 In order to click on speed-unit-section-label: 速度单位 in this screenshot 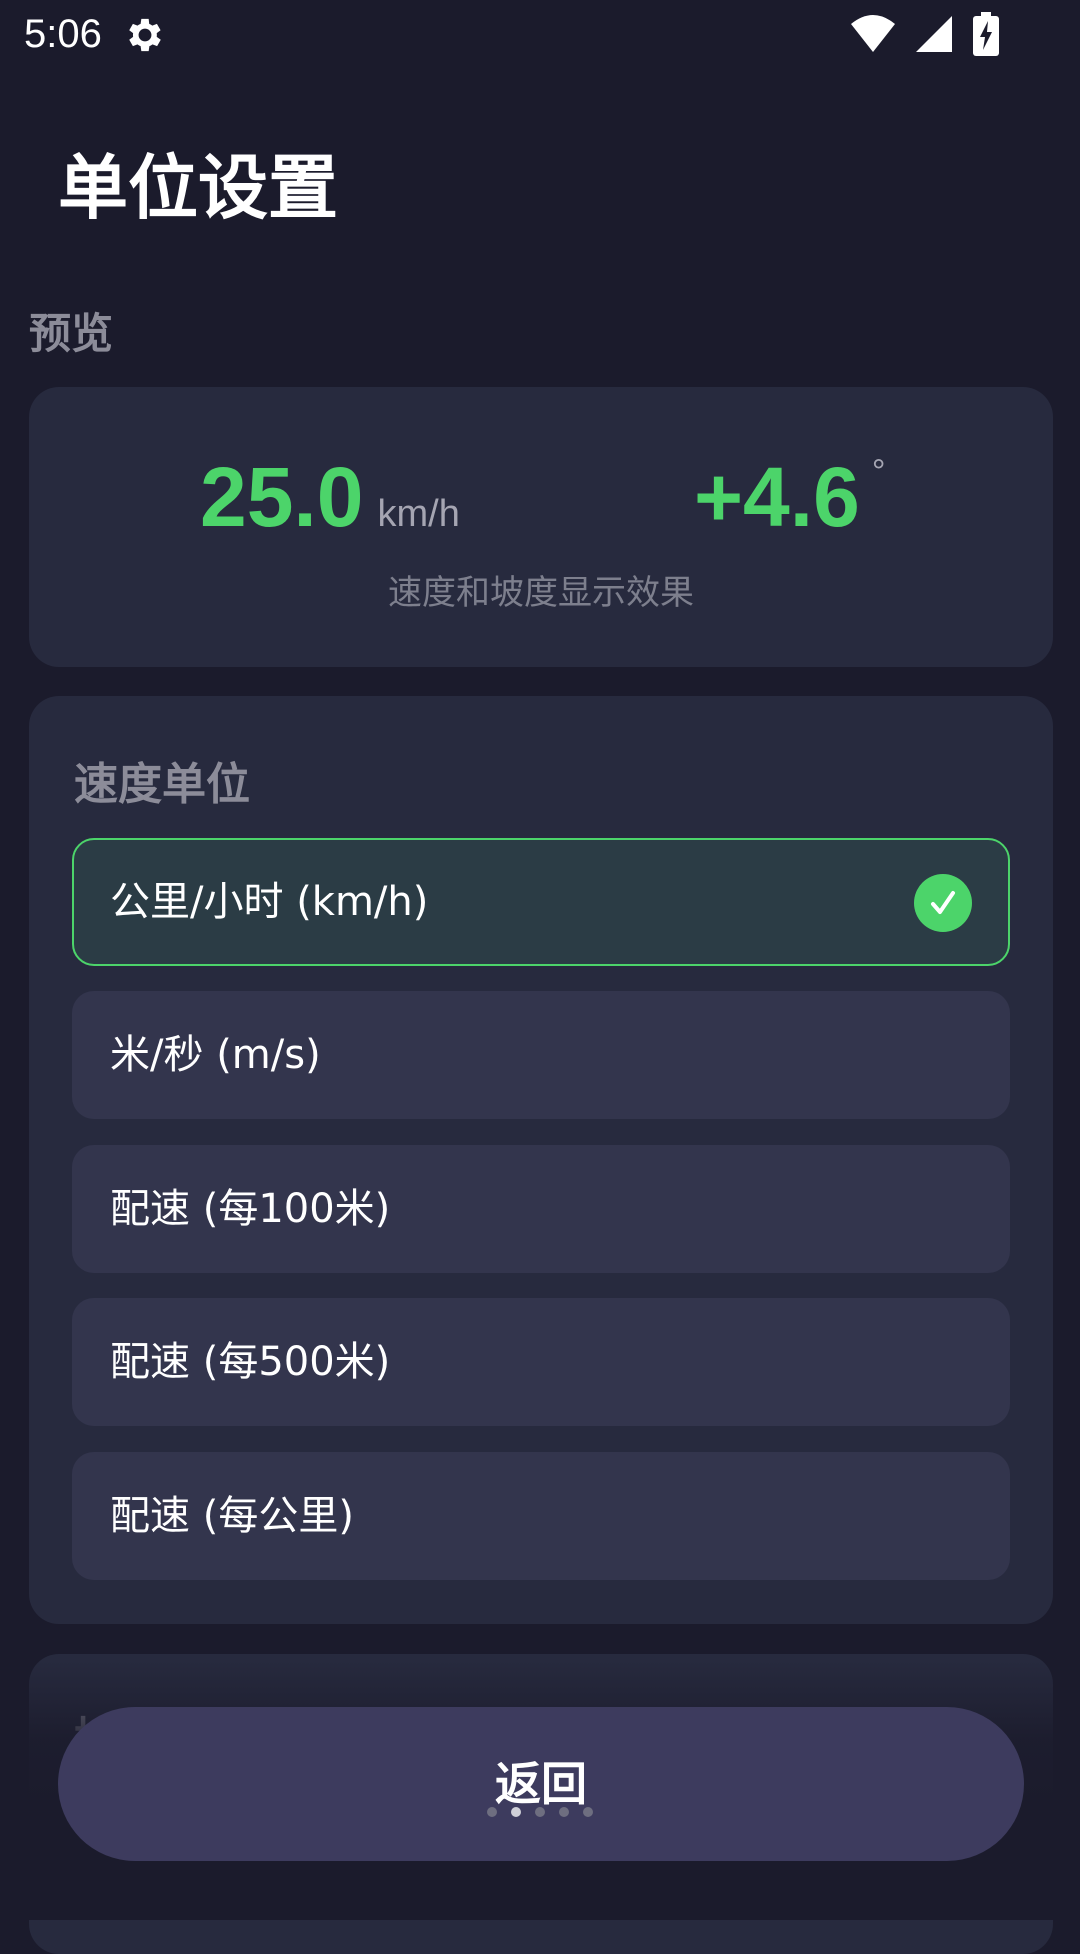, I will do `click(162, 784)`.